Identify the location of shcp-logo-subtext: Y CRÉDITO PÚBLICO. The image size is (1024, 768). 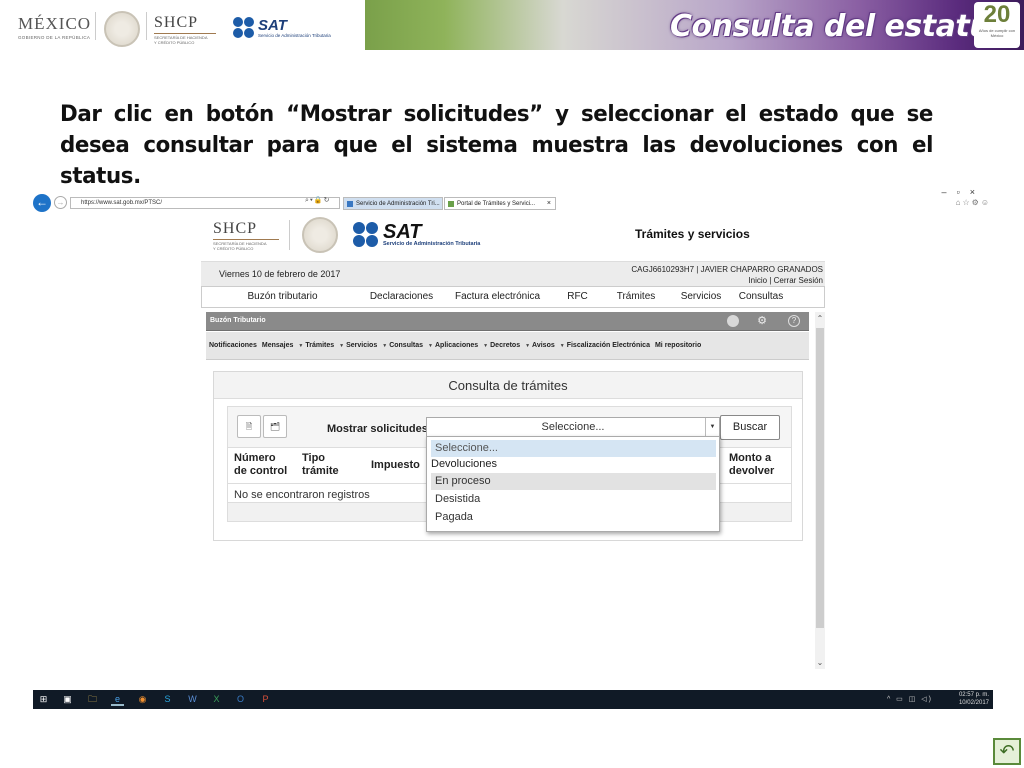
(174, 42).